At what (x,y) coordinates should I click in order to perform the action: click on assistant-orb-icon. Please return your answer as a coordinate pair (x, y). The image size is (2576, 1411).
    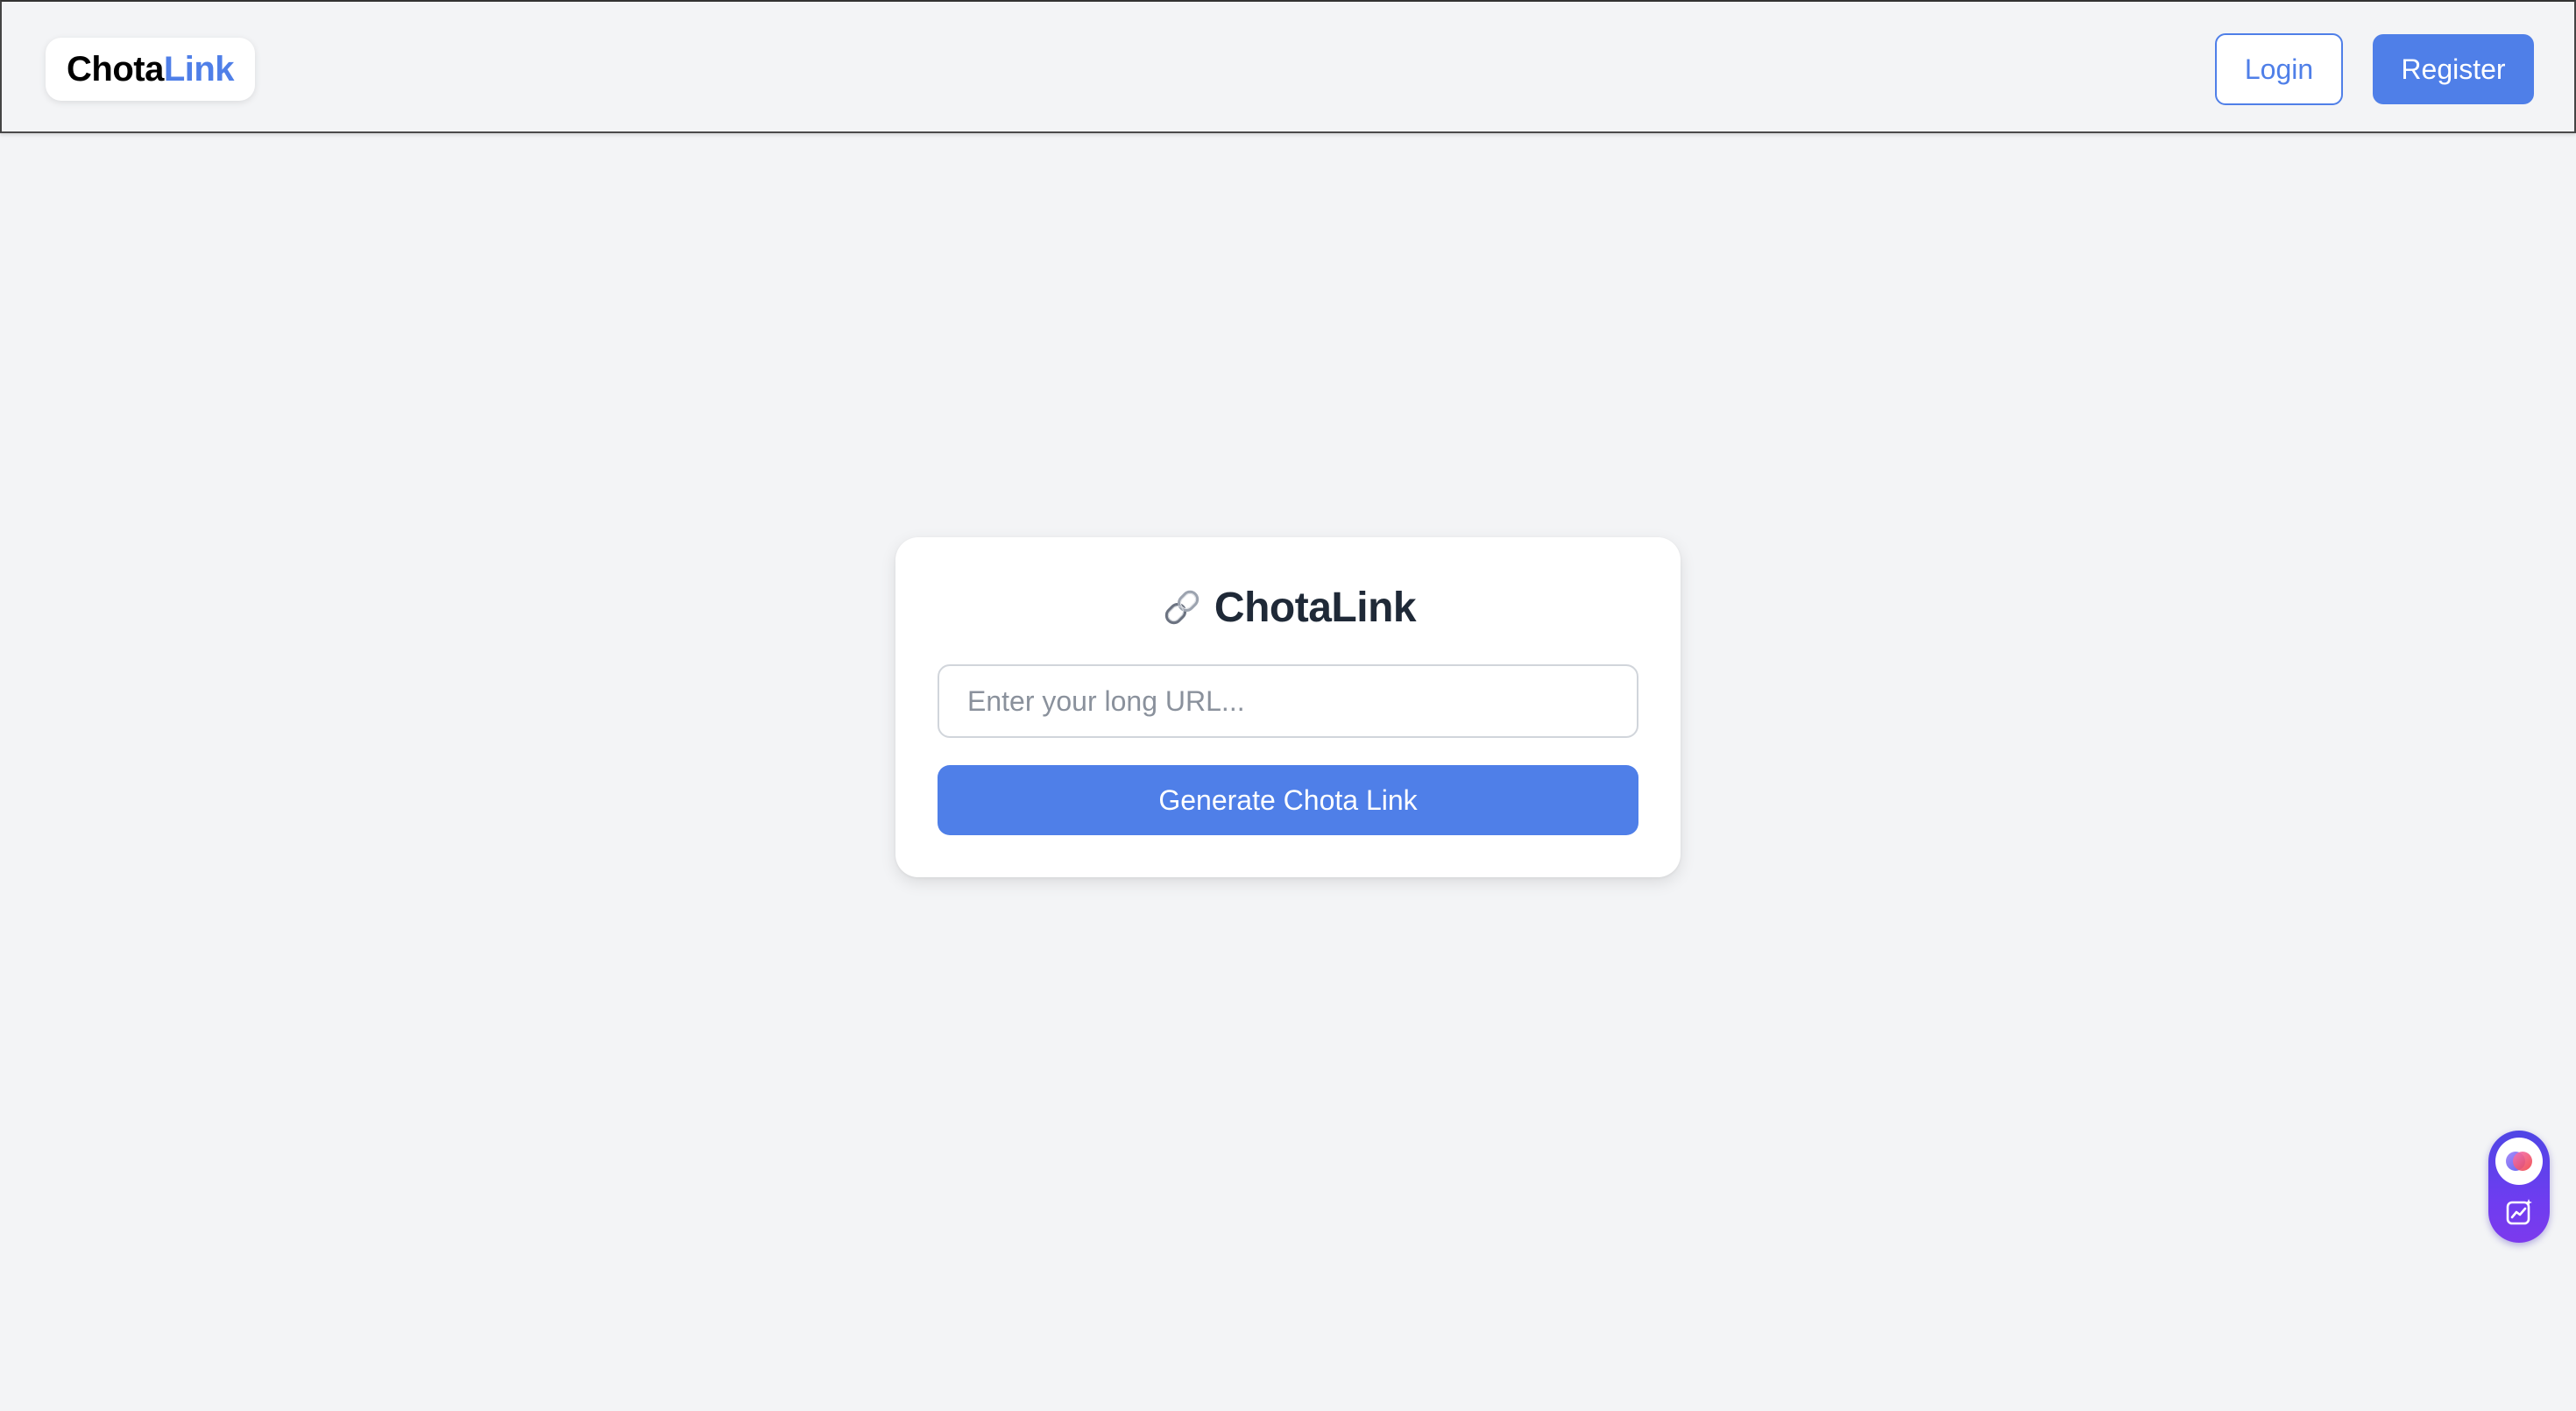
    Looking at the image, I should click on (2519, 1161).